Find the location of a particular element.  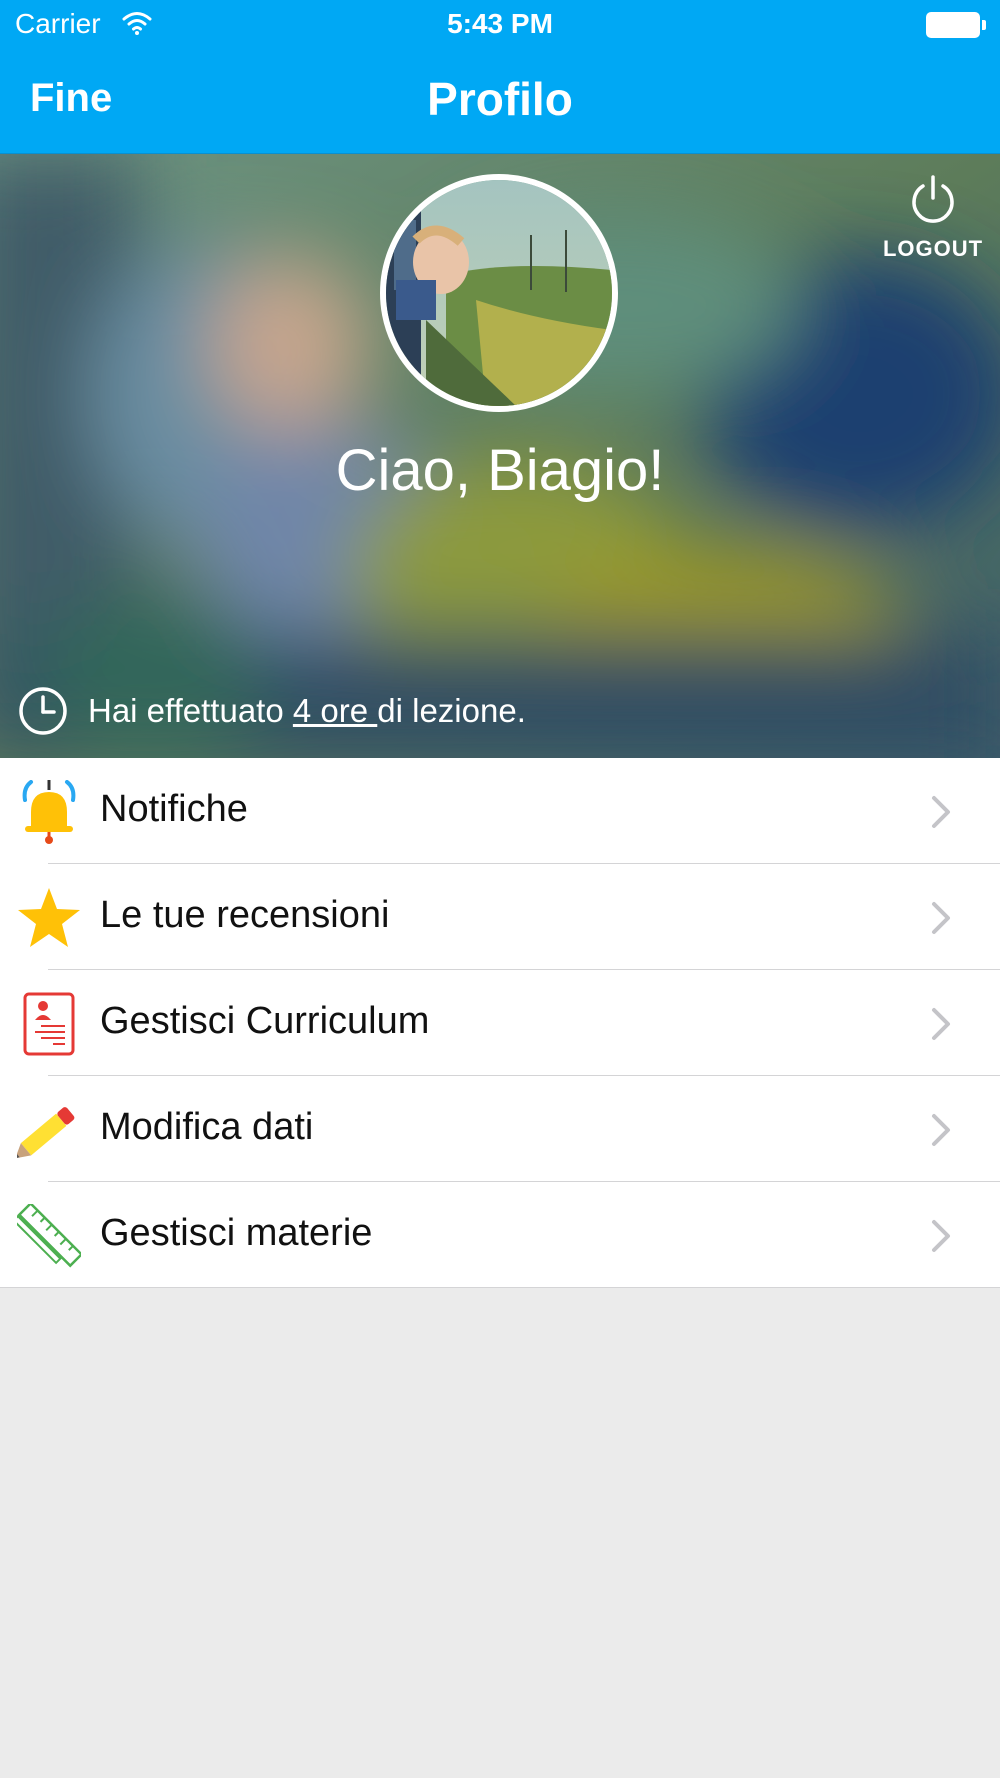

lesson-hours-link: 4 ore is located at coordinates (335, 710).